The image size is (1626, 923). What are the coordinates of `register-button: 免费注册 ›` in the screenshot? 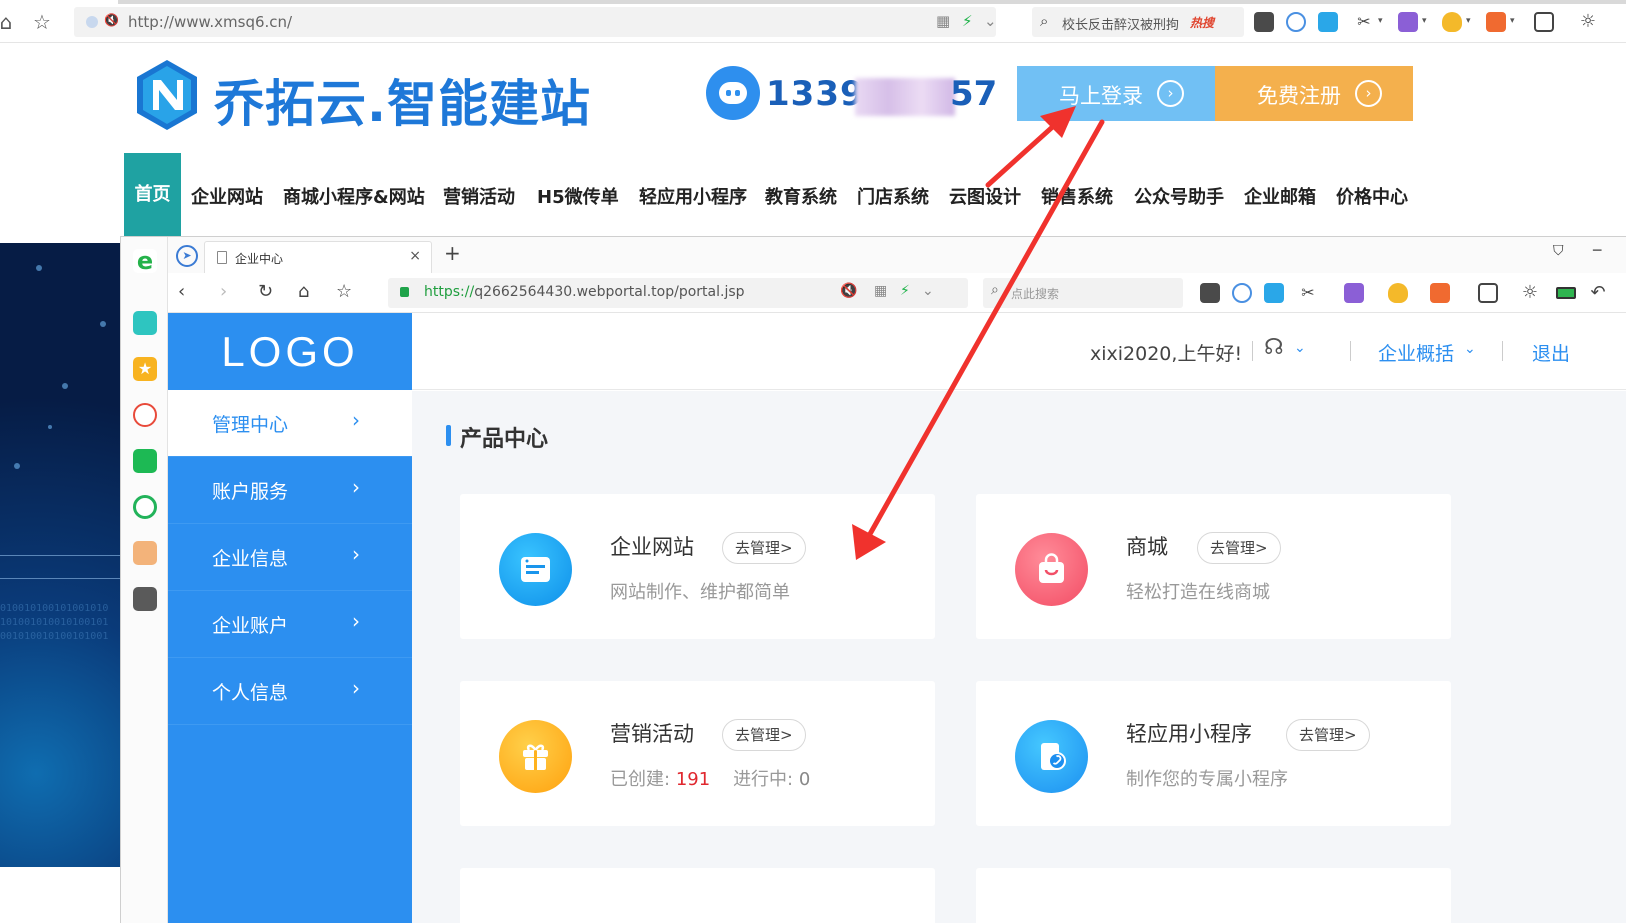 It's located at (1314, 93).